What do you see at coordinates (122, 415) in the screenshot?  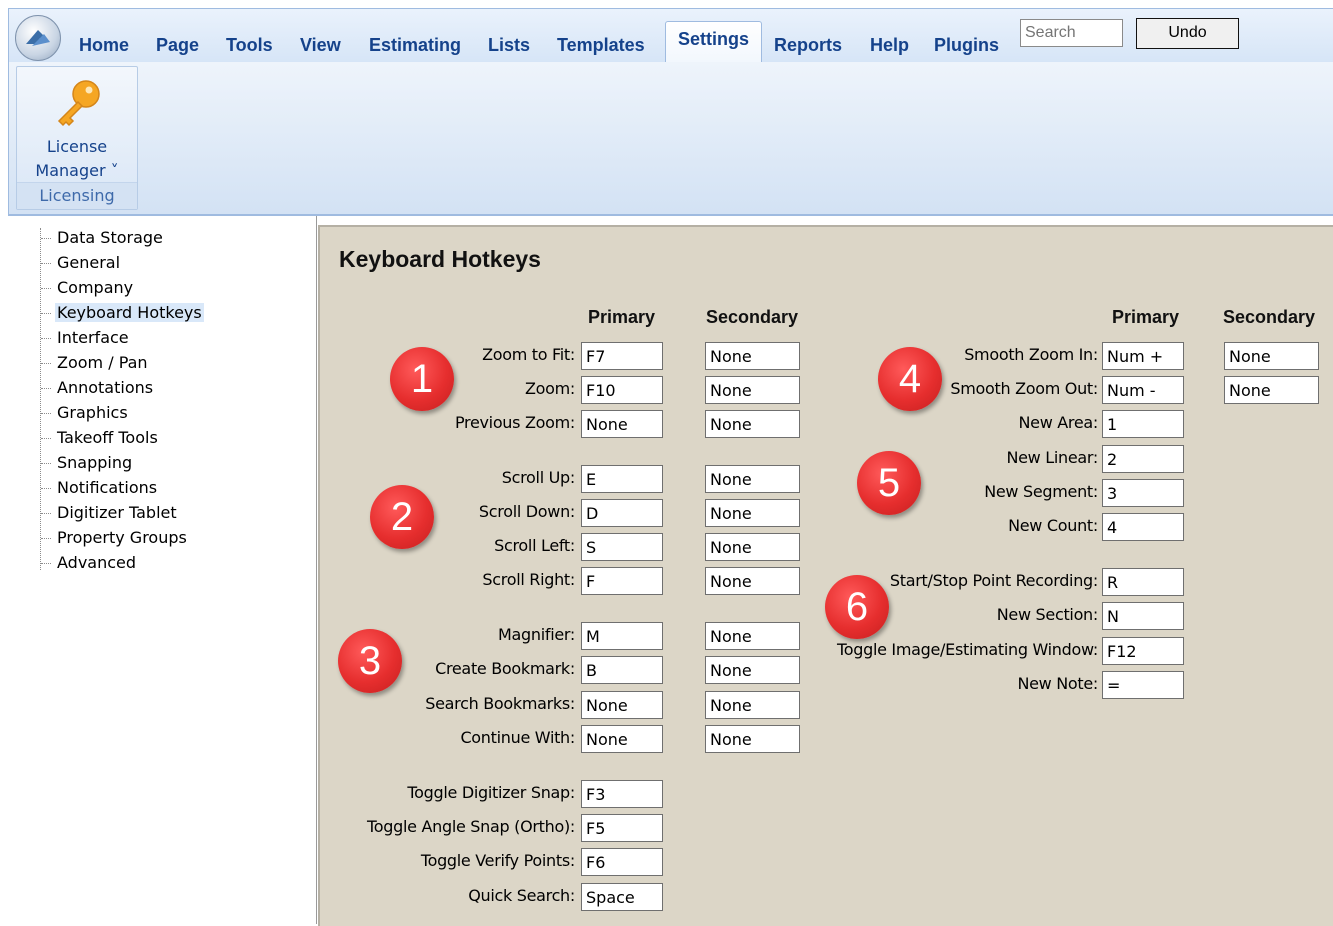 I see `tree-item-graphics: Graphics` at bounding box center [122, 415].